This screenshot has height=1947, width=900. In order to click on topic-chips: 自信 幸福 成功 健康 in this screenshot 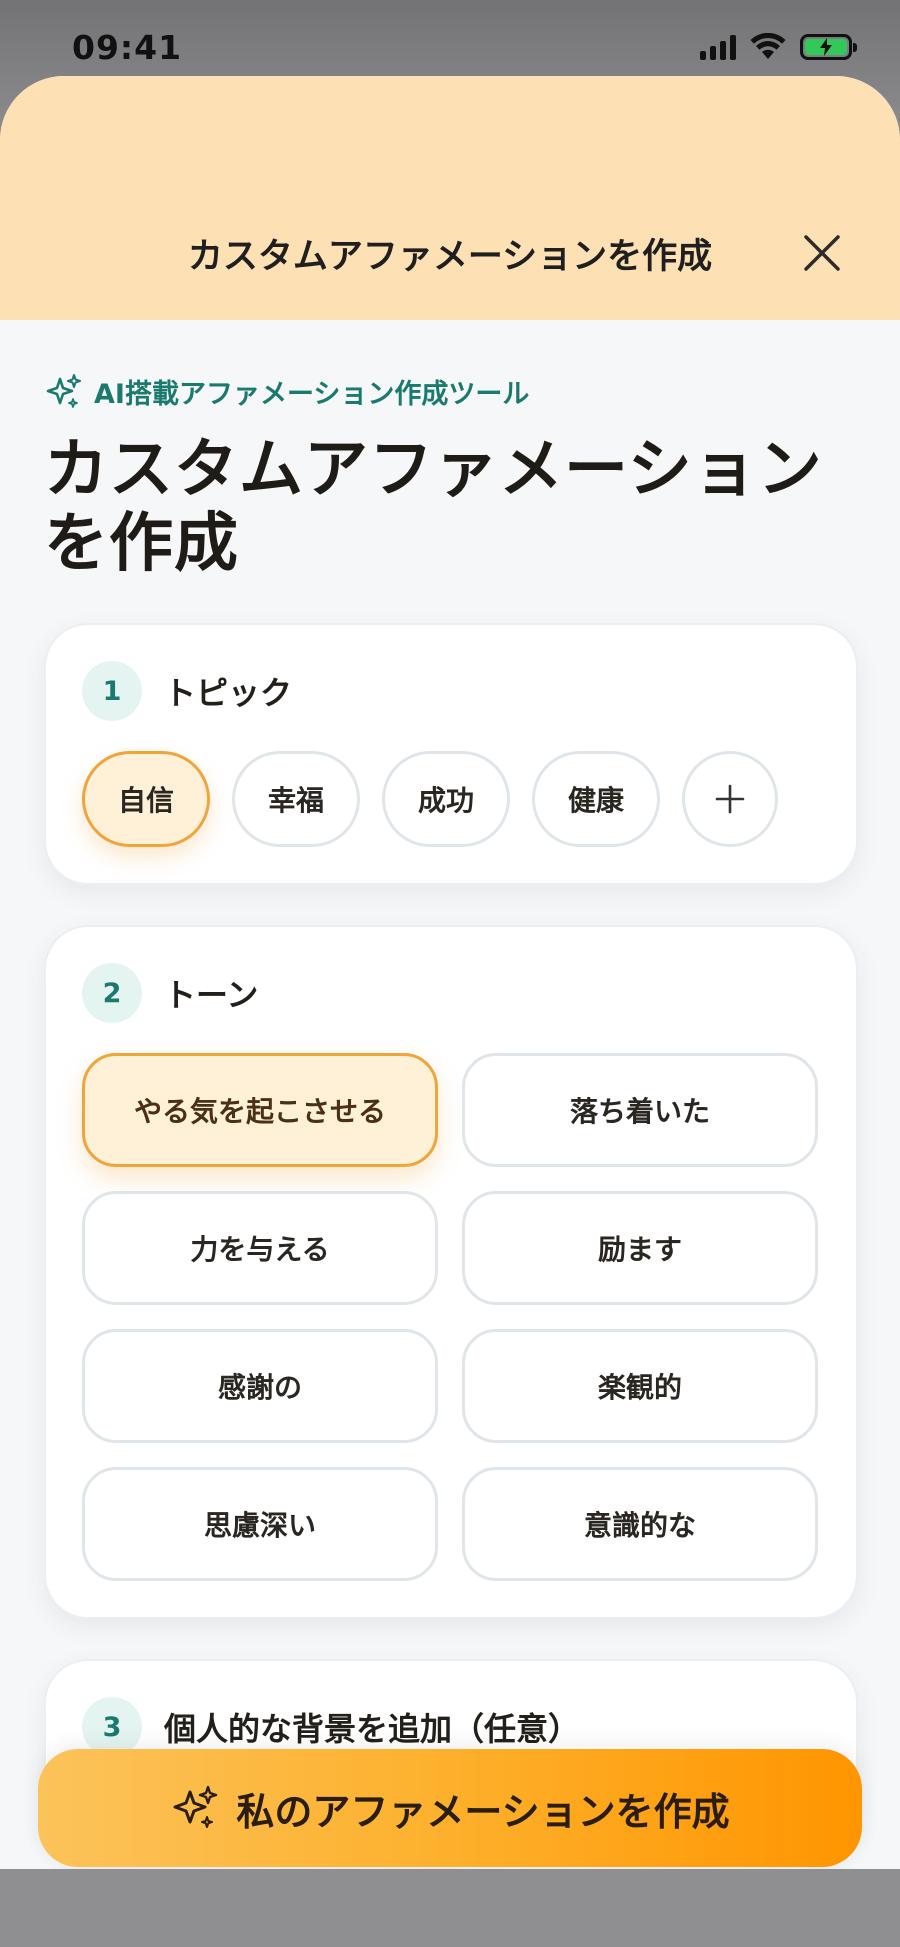, I will do `click(451, 799)`.